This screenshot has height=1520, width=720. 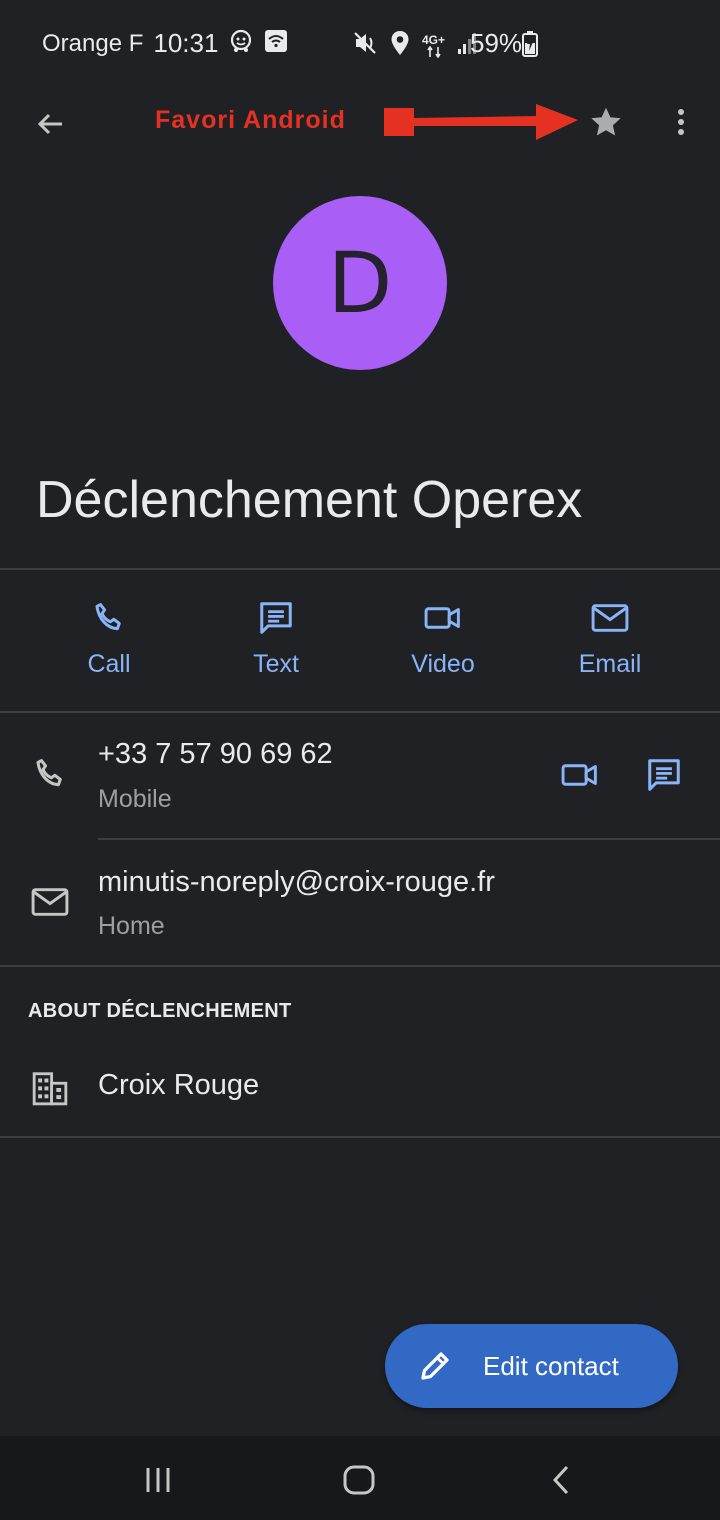 I want to click on back-button, so click(x=50, y=124).